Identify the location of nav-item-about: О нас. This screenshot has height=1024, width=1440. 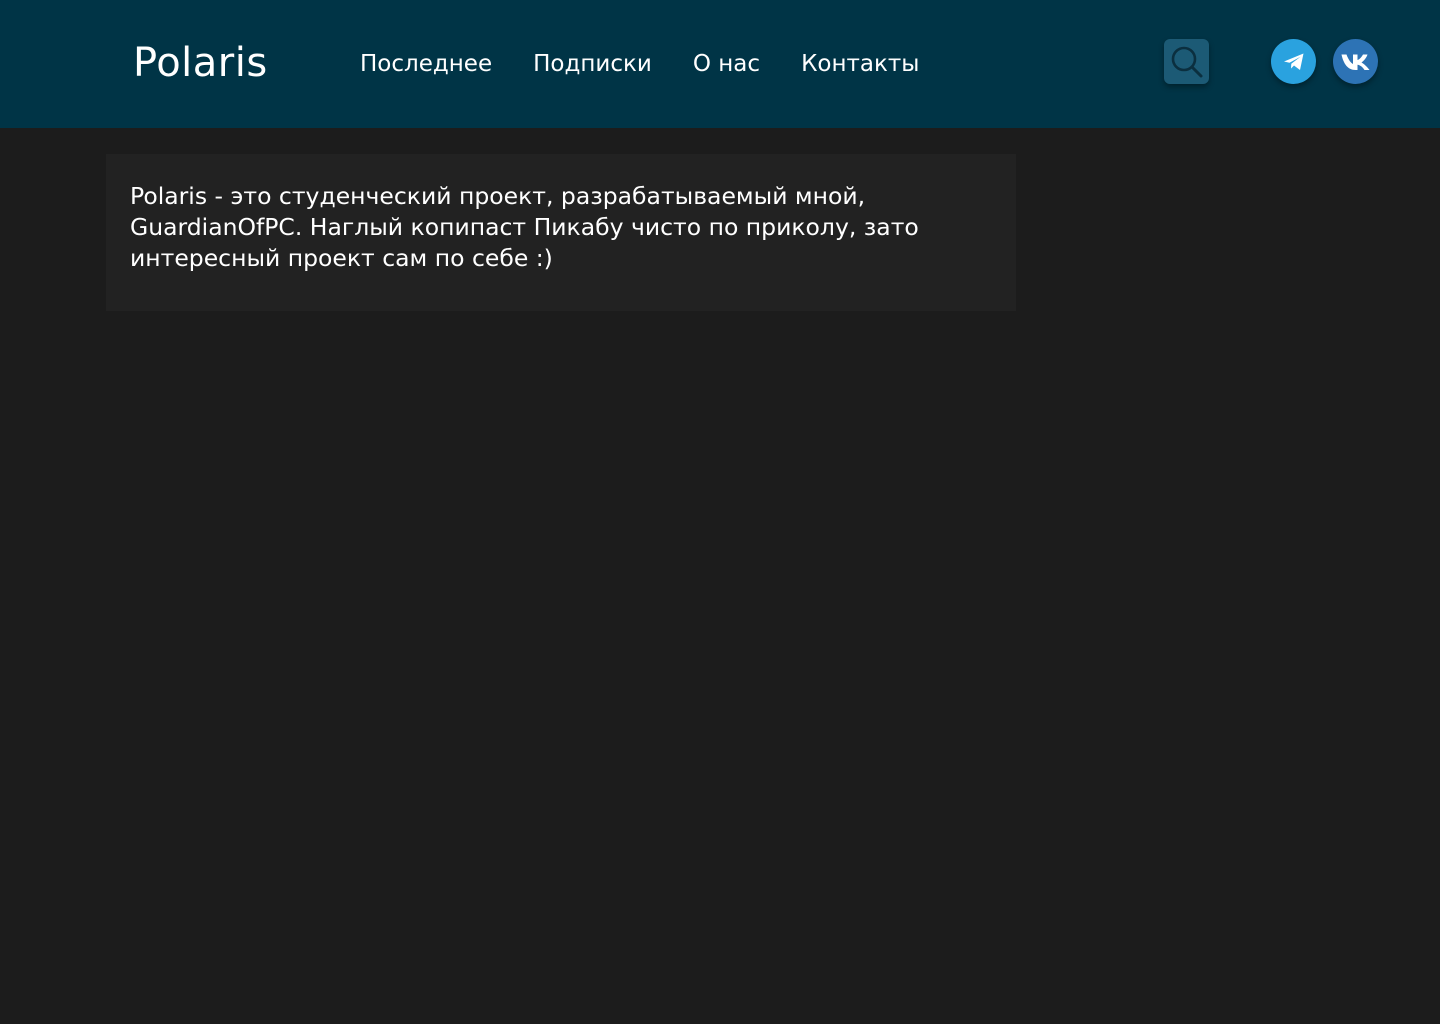
(726, 64).